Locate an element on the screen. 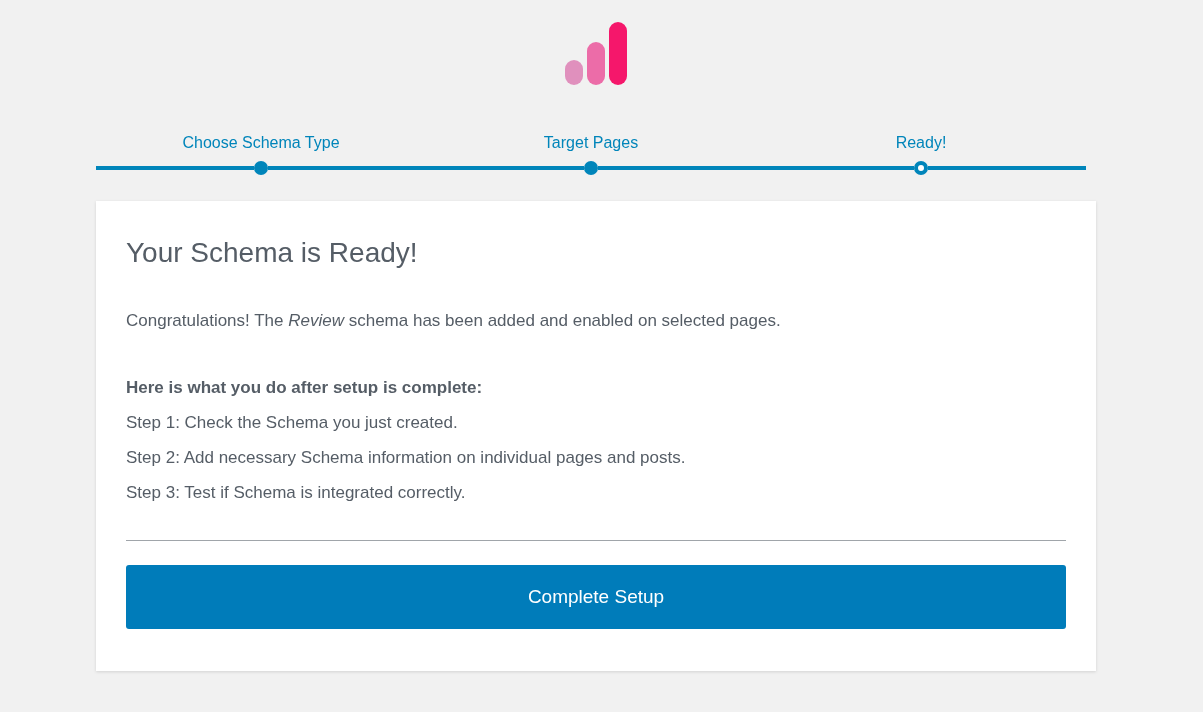 The height and width of the screenshot is (712, 1203). instruction-step: Step 3: Test if Schema is integrated correctly. is located at coordinates (596, 492).